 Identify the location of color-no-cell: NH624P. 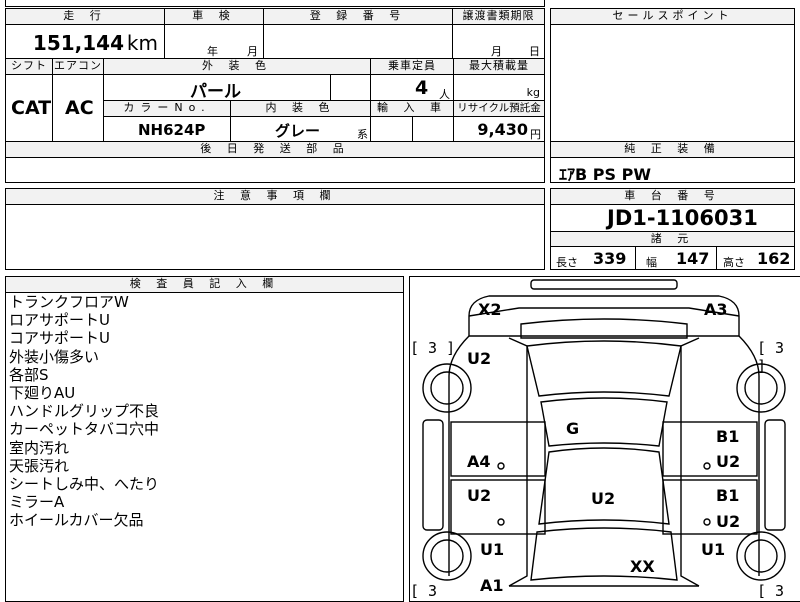
(167, 129).